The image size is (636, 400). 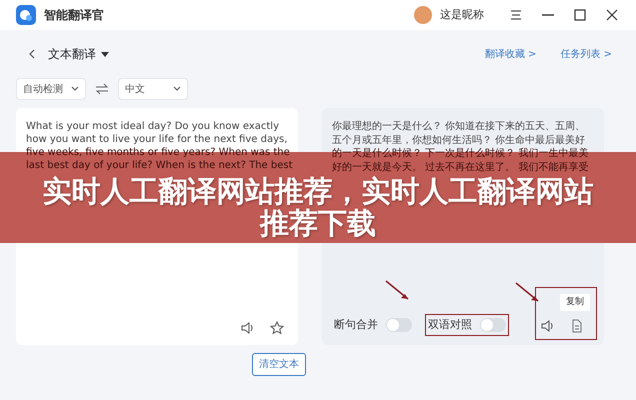 I want to click on copy-tooltip: 复制, so click(x=575, y=302).